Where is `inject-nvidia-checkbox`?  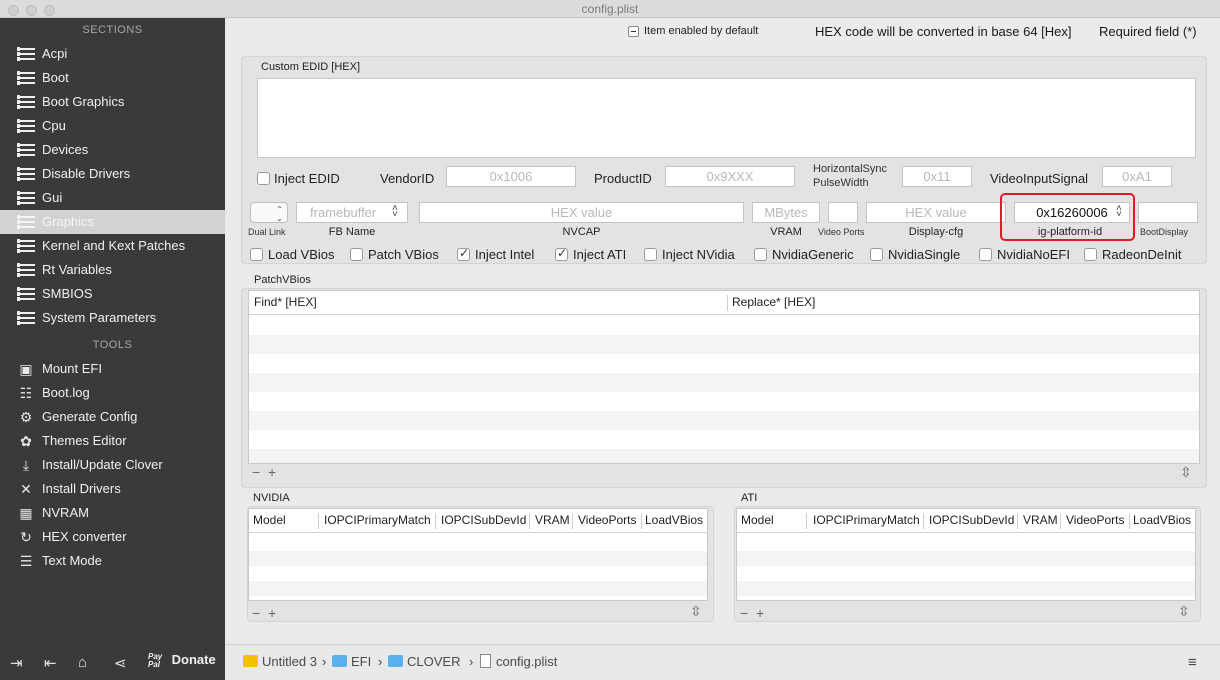
inject-nvidia-checkbox is located at coordinates (650, 254).